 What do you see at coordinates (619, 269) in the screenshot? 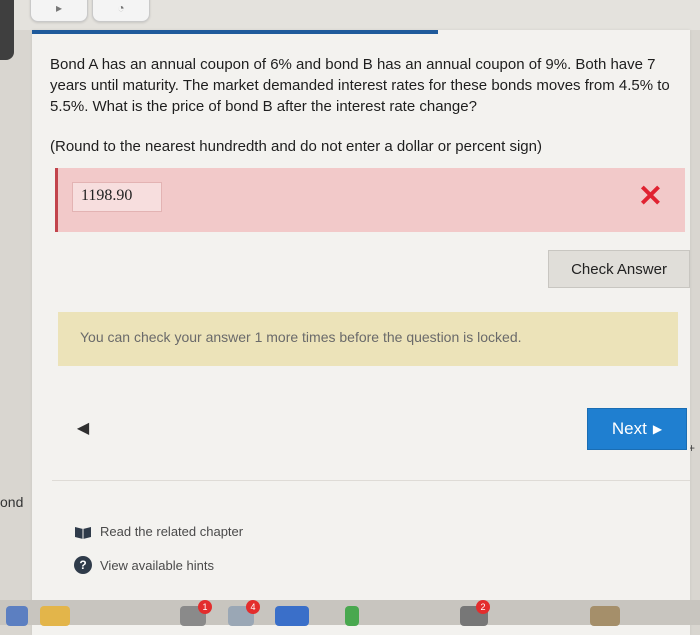
I see `check-answer-button: Check Answer` at bounding box center [619, 269].